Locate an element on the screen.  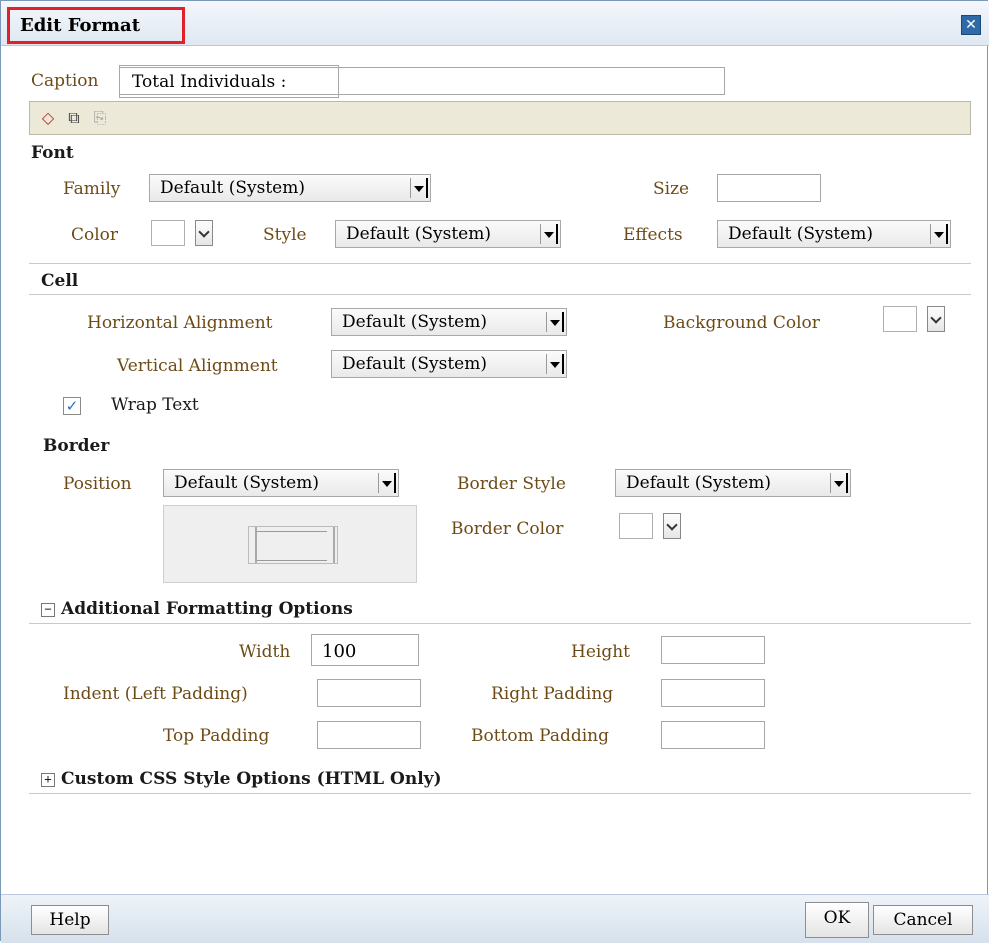
cell-divider is located at coordinates (500, 294).